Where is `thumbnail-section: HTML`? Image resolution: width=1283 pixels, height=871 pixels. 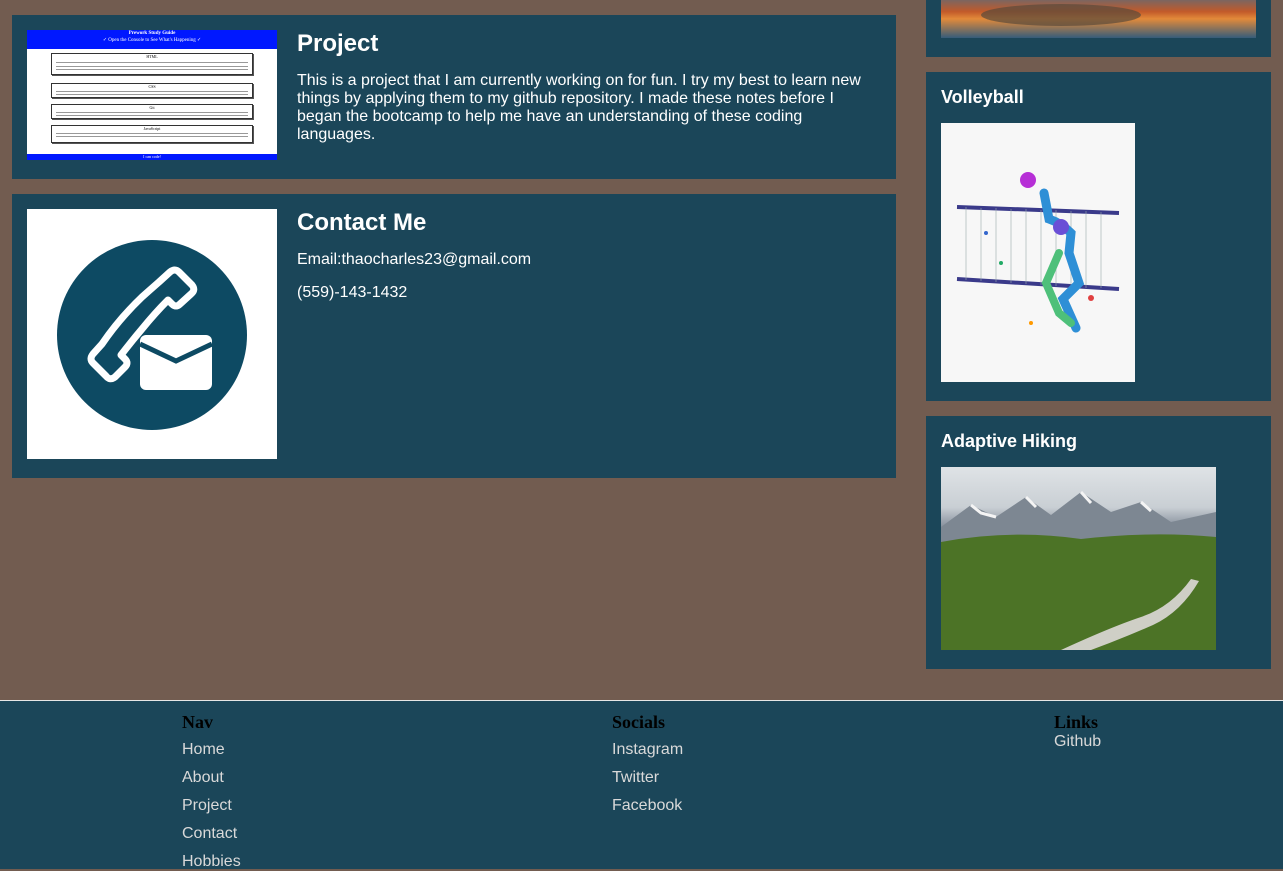 thumbnail-section: HTML is located at coordinates (152, 64).